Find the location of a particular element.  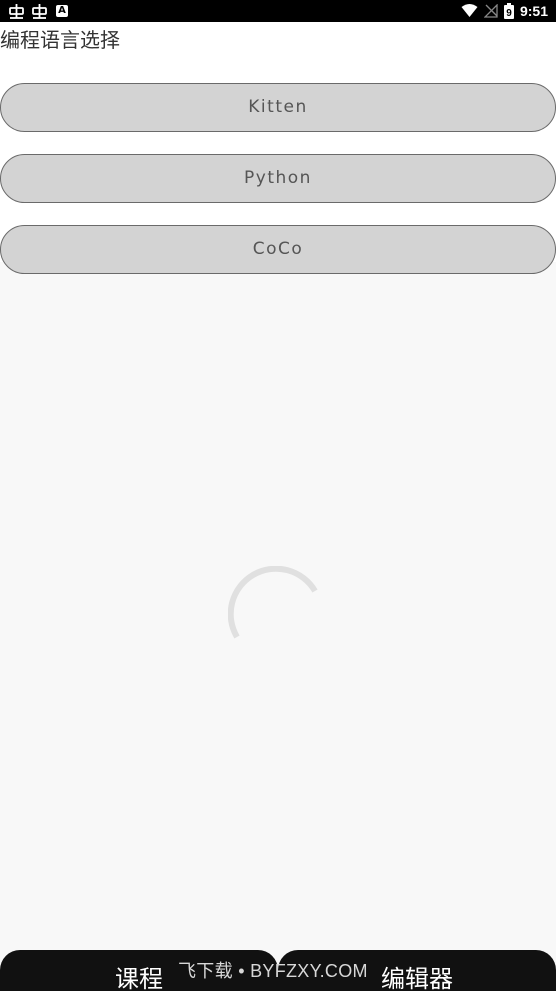

loading-spinner-icon is located at coordinates (273, 602).